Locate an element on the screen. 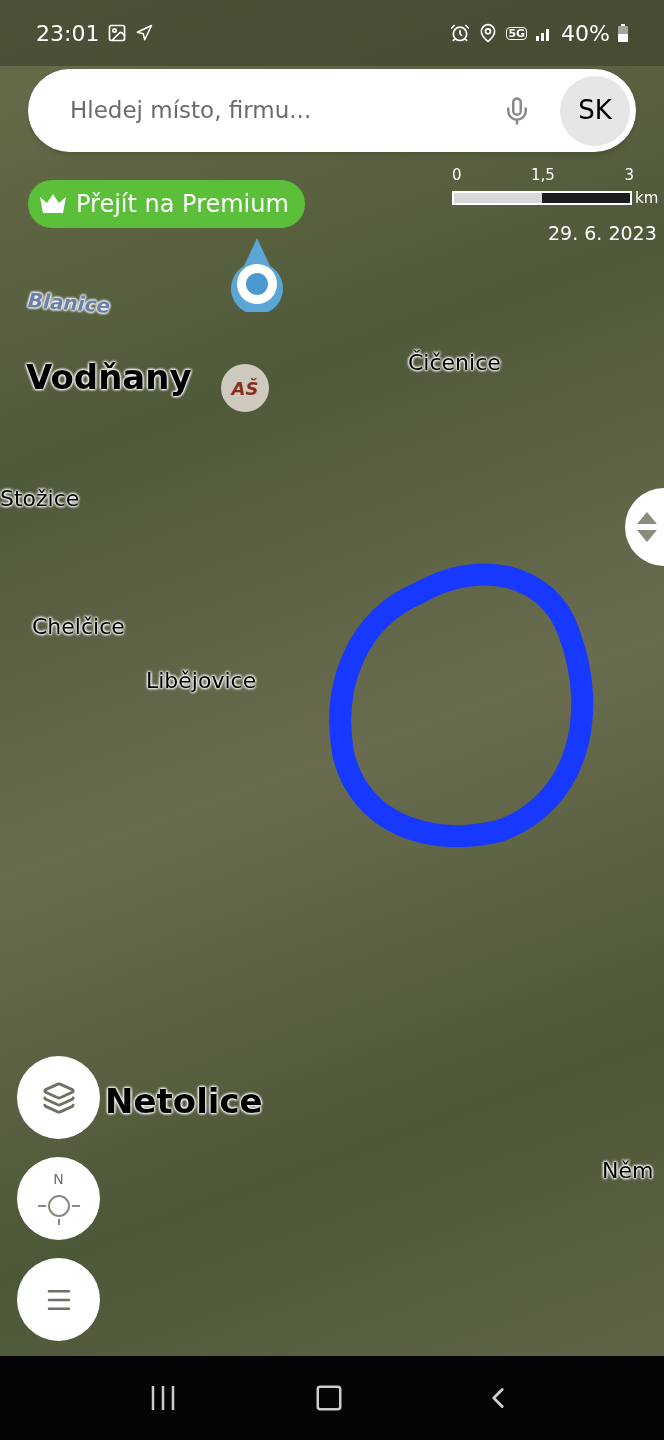 The image size is (664, 1440). layers-icon is located at coordinates (58, 1097).